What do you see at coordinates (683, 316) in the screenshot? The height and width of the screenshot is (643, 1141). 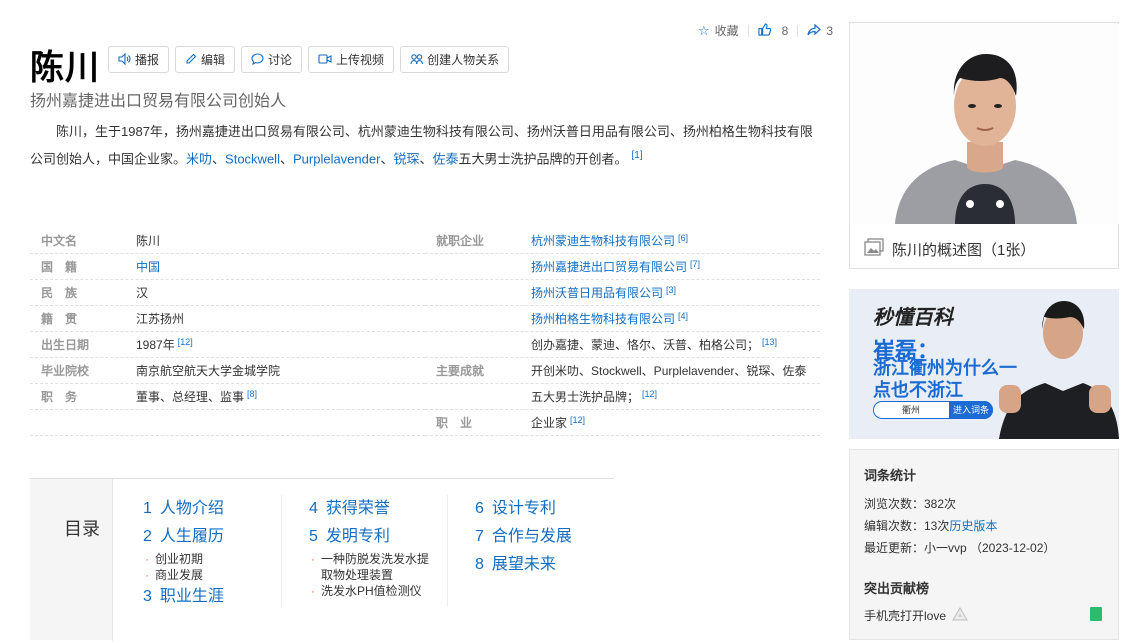 I see `reference: [4]` at bounding box center [683, 316].